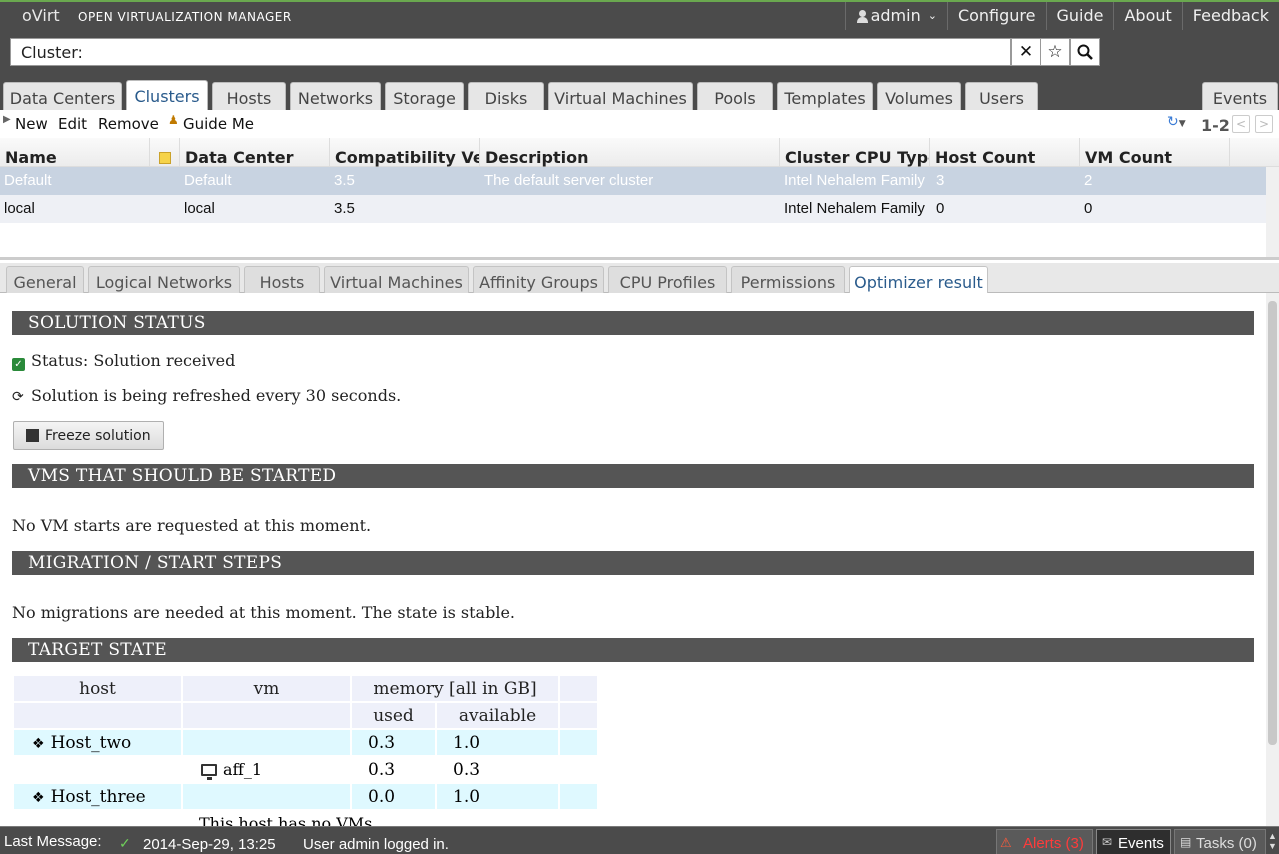  I want to click on new-button: New, so click(31, 124).